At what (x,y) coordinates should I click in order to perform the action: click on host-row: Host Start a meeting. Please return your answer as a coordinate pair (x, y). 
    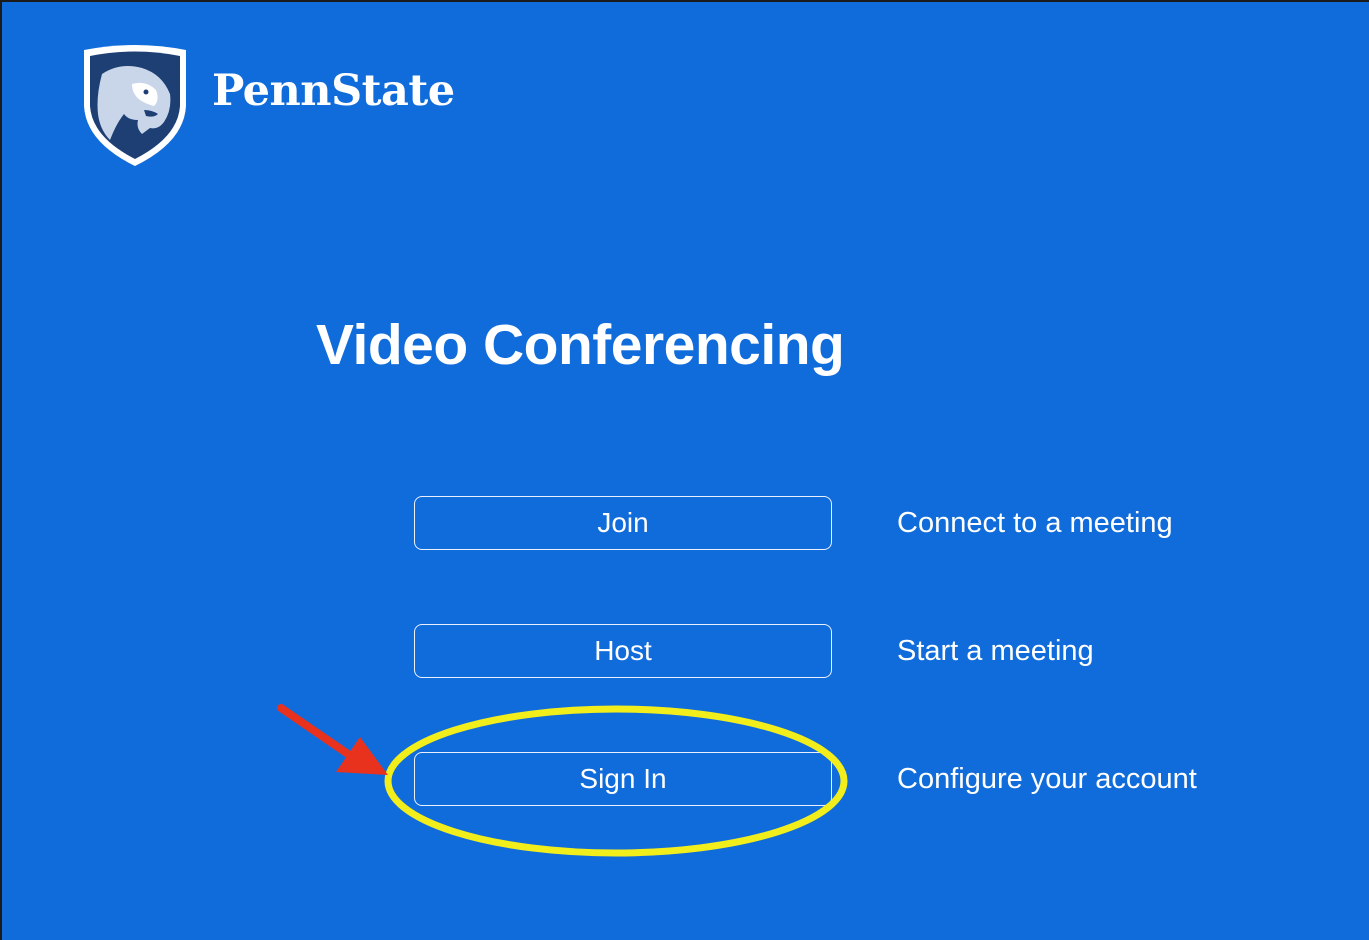
    Looking at the image, I should click on (754, 651).